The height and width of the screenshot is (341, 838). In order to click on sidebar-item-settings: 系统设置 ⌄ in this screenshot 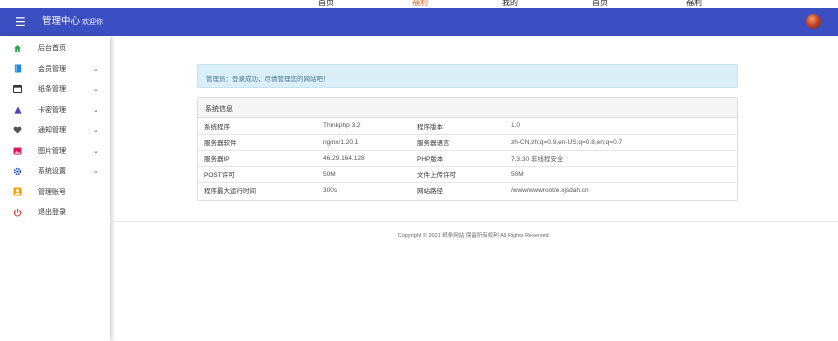, I will do `click(55, 171)`.